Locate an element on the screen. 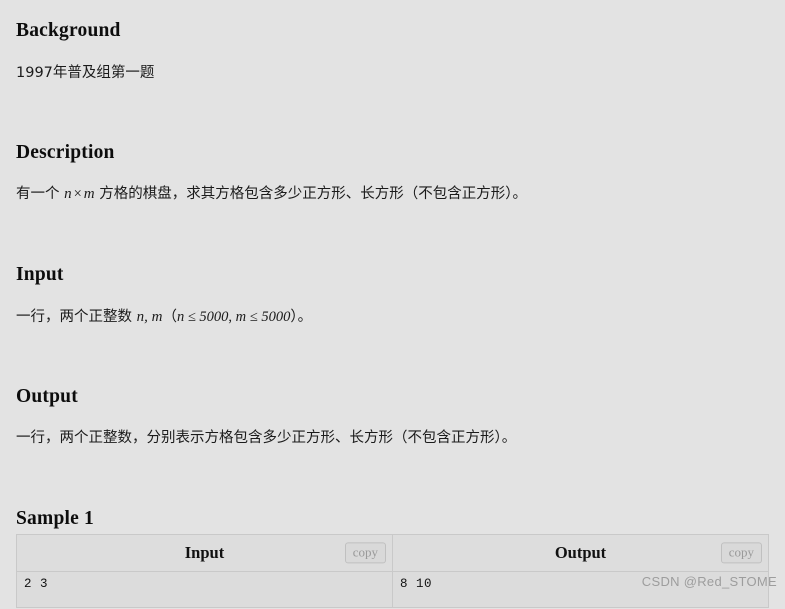 This screenshot has width=785, height=609. math-cond-comma: , is located at coordinates (232, 317).